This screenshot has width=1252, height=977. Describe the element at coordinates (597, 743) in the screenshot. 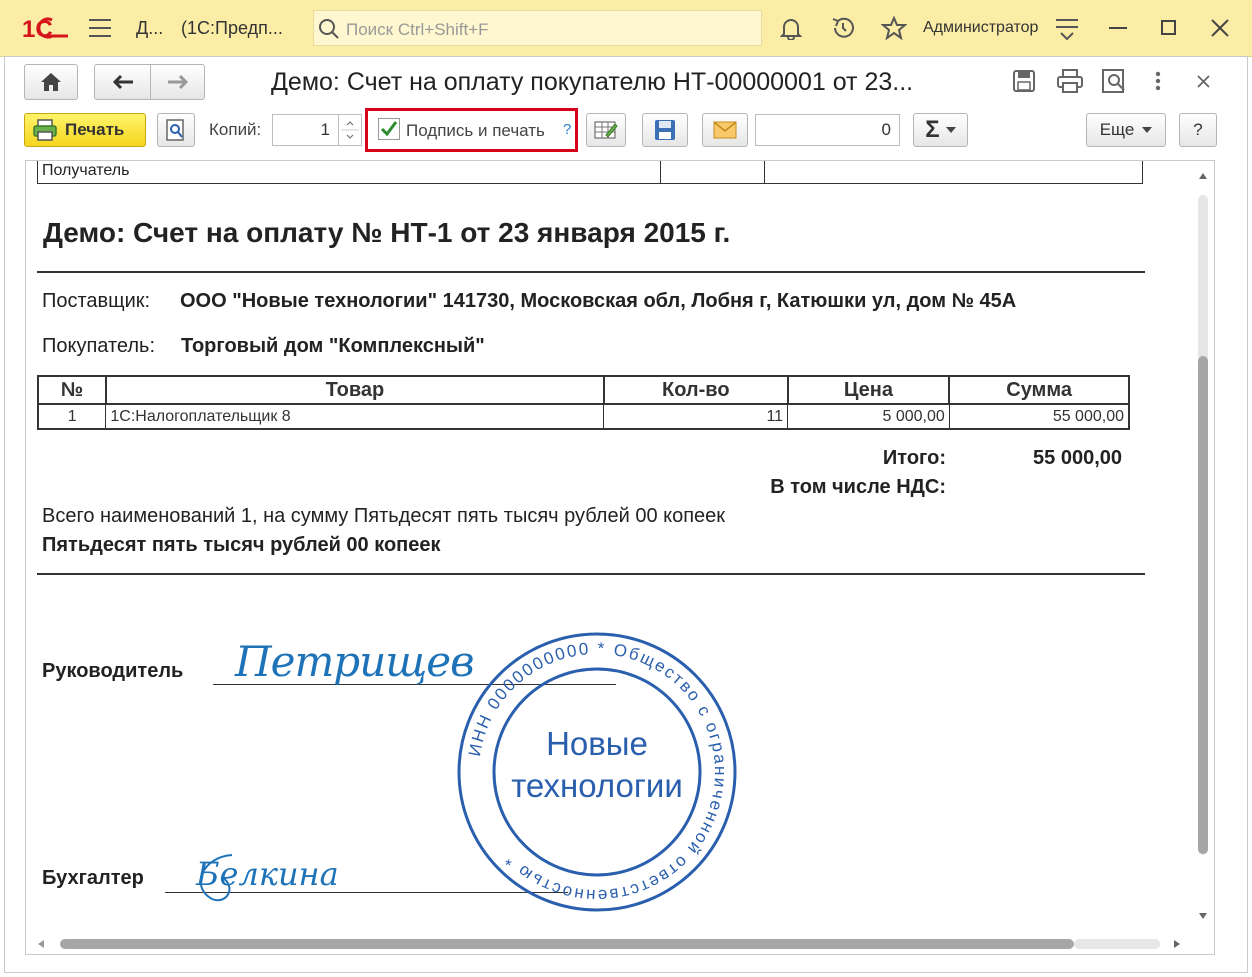

I see `stamp-center-line1: Новые` at that location.